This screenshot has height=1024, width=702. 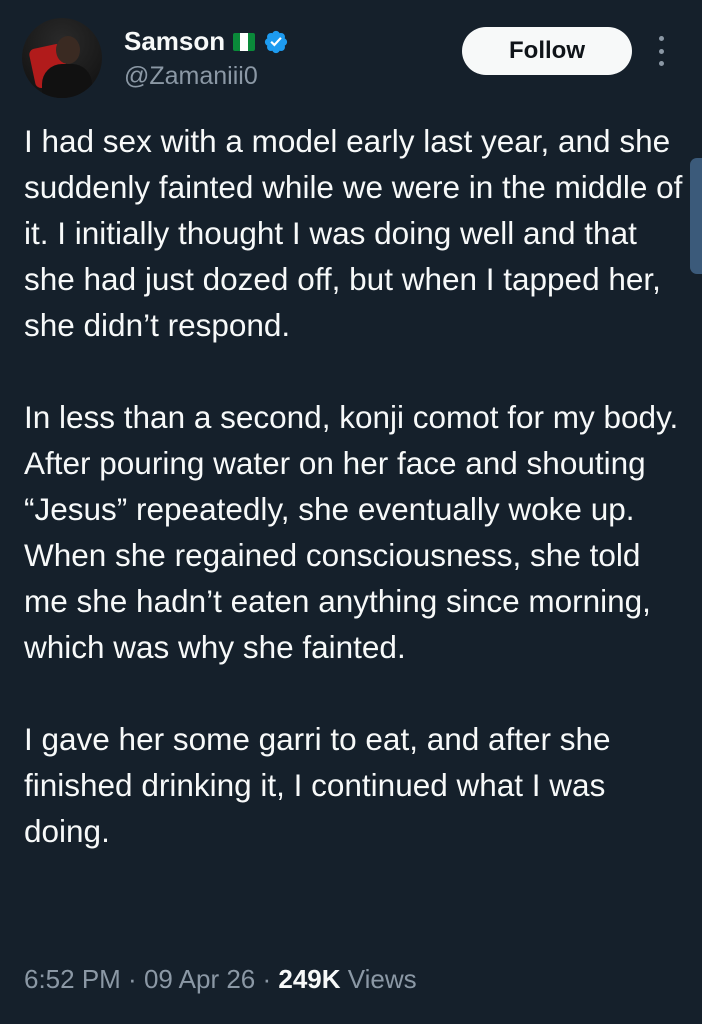 What do you see at coordinates (191, 76) in the screenshot?
I see `user-handle: @Zamaniii0` at bounding box center [191, 76].